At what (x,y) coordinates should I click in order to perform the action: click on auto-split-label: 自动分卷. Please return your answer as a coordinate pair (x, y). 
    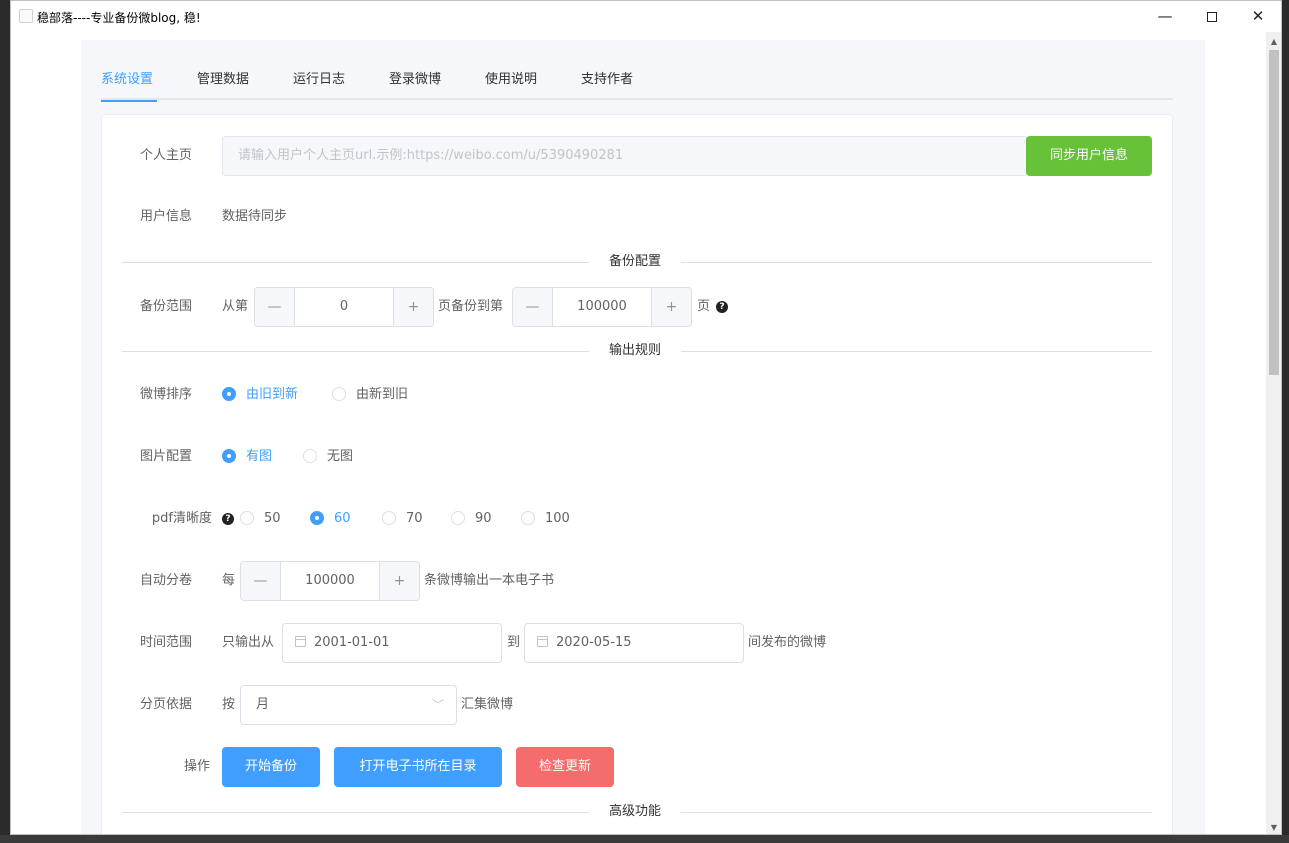
    Looking at the image, I should click on (165, 580).